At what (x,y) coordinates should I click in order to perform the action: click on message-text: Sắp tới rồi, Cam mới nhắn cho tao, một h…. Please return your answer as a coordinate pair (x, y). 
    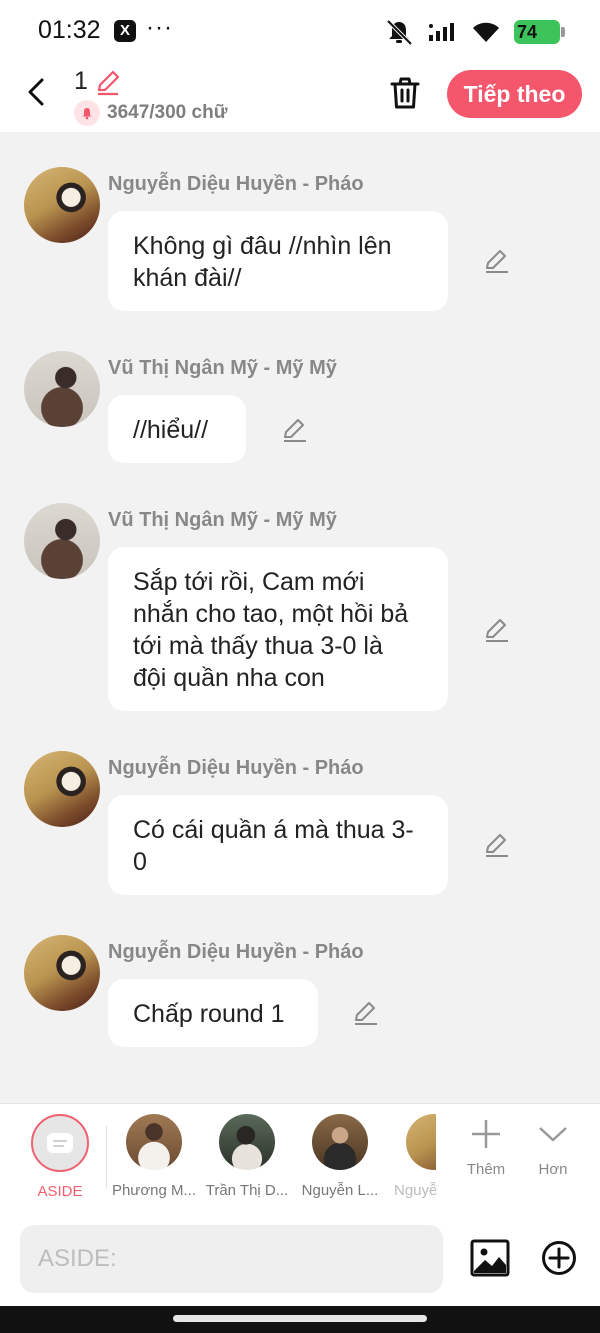
    Looking at the image, I should click on (271, 630).